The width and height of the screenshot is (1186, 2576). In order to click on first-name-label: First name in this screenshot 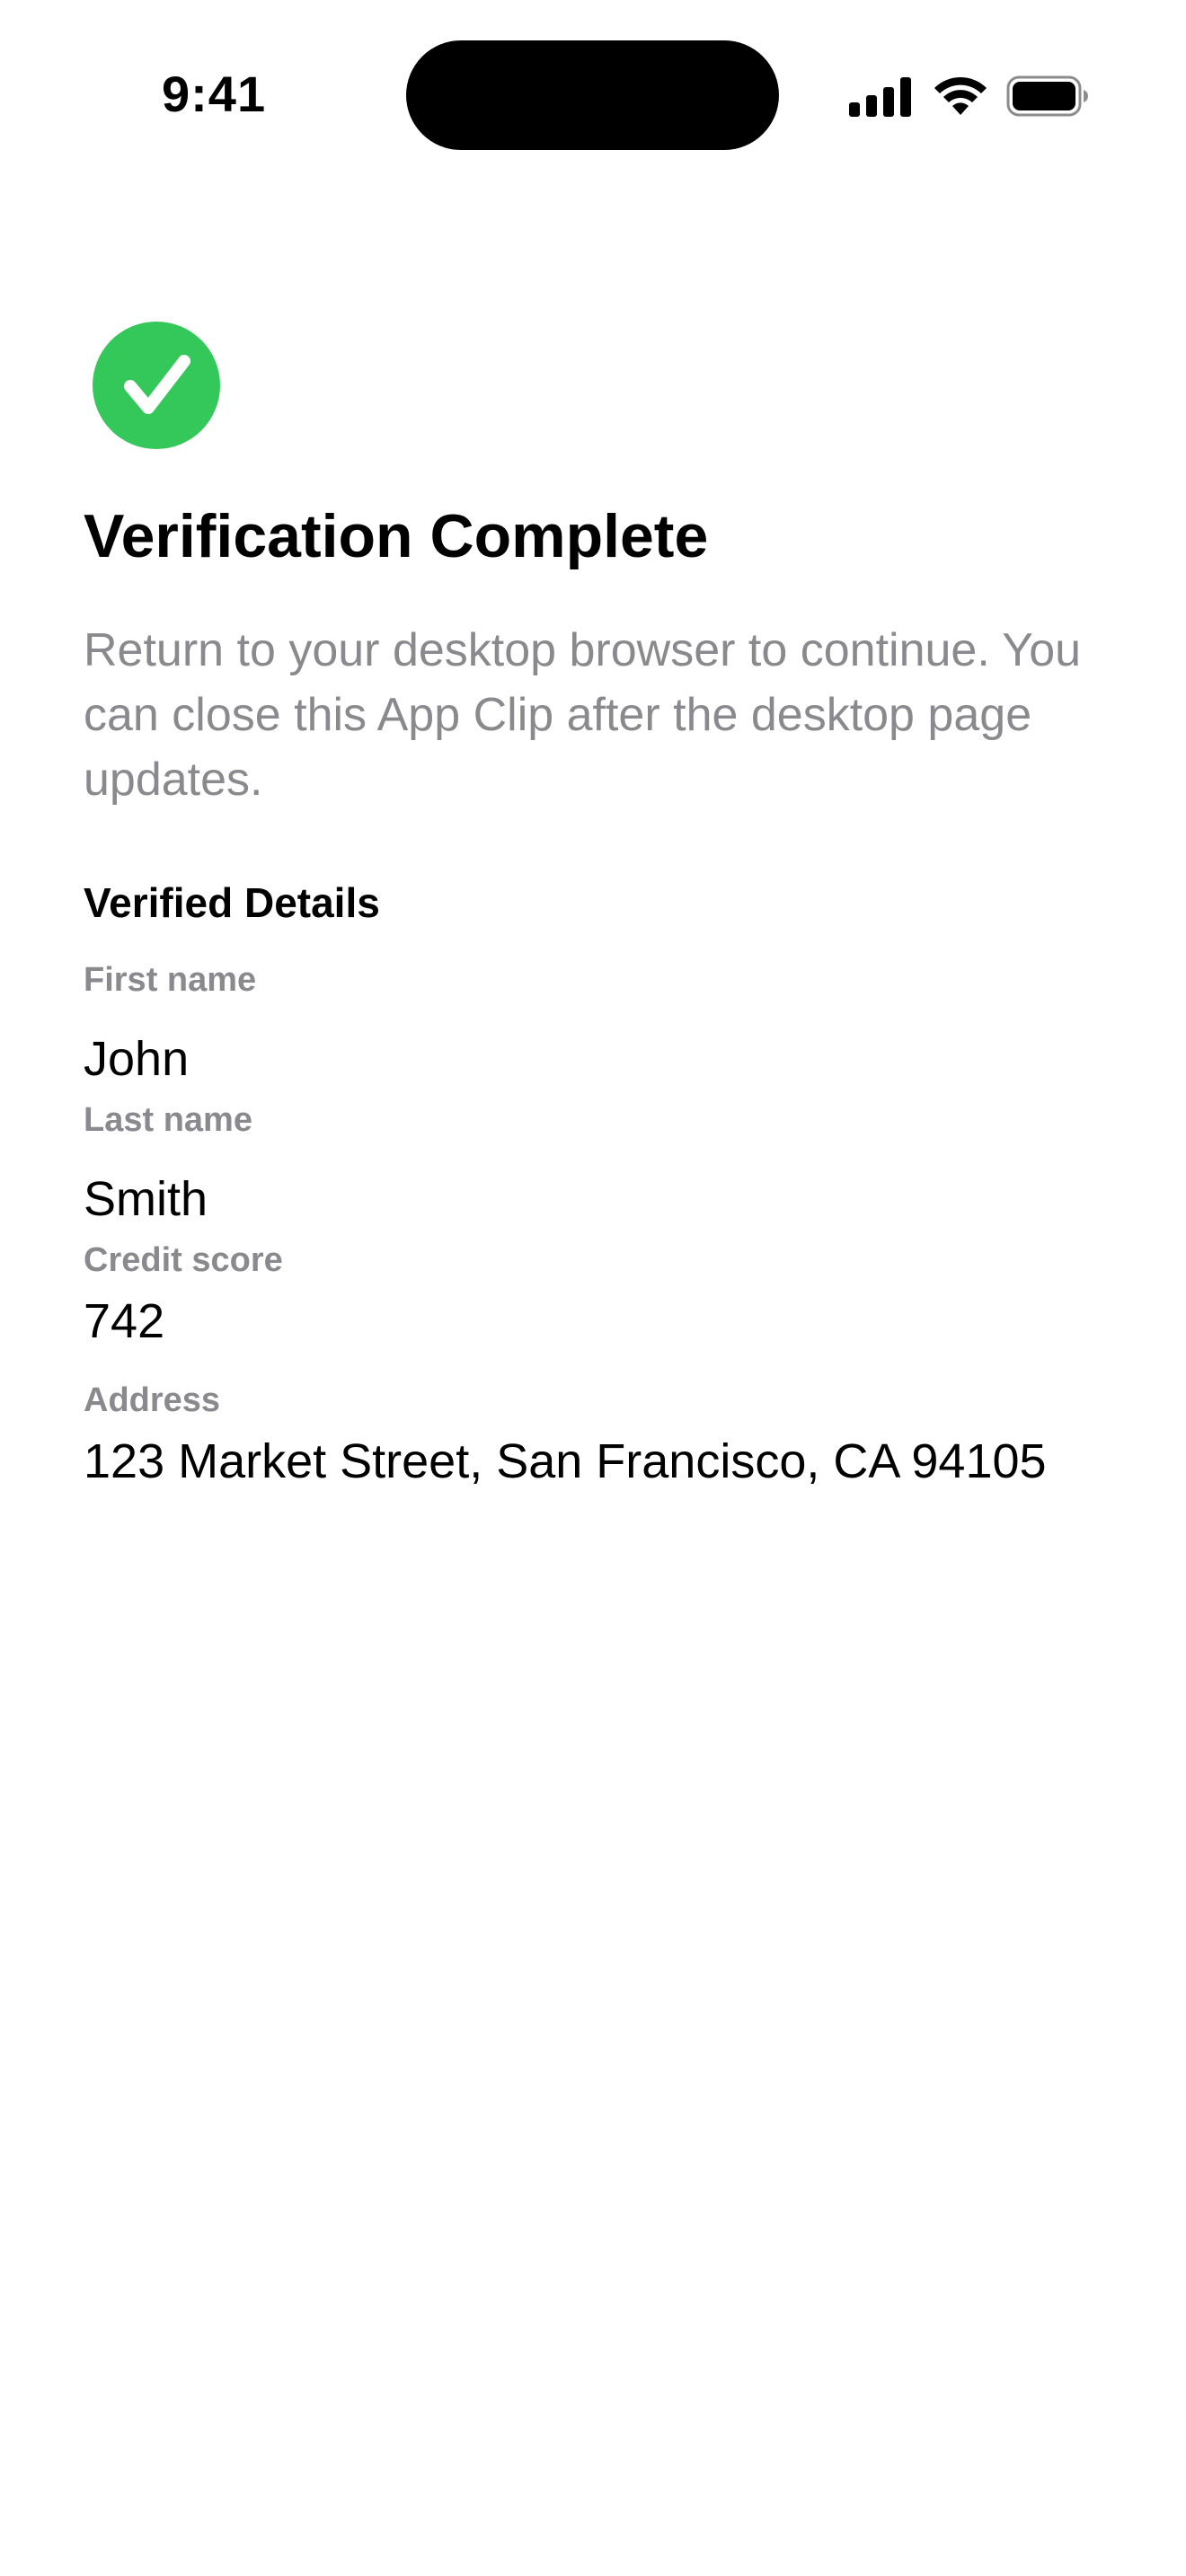, I will do `click(170, 980)`.